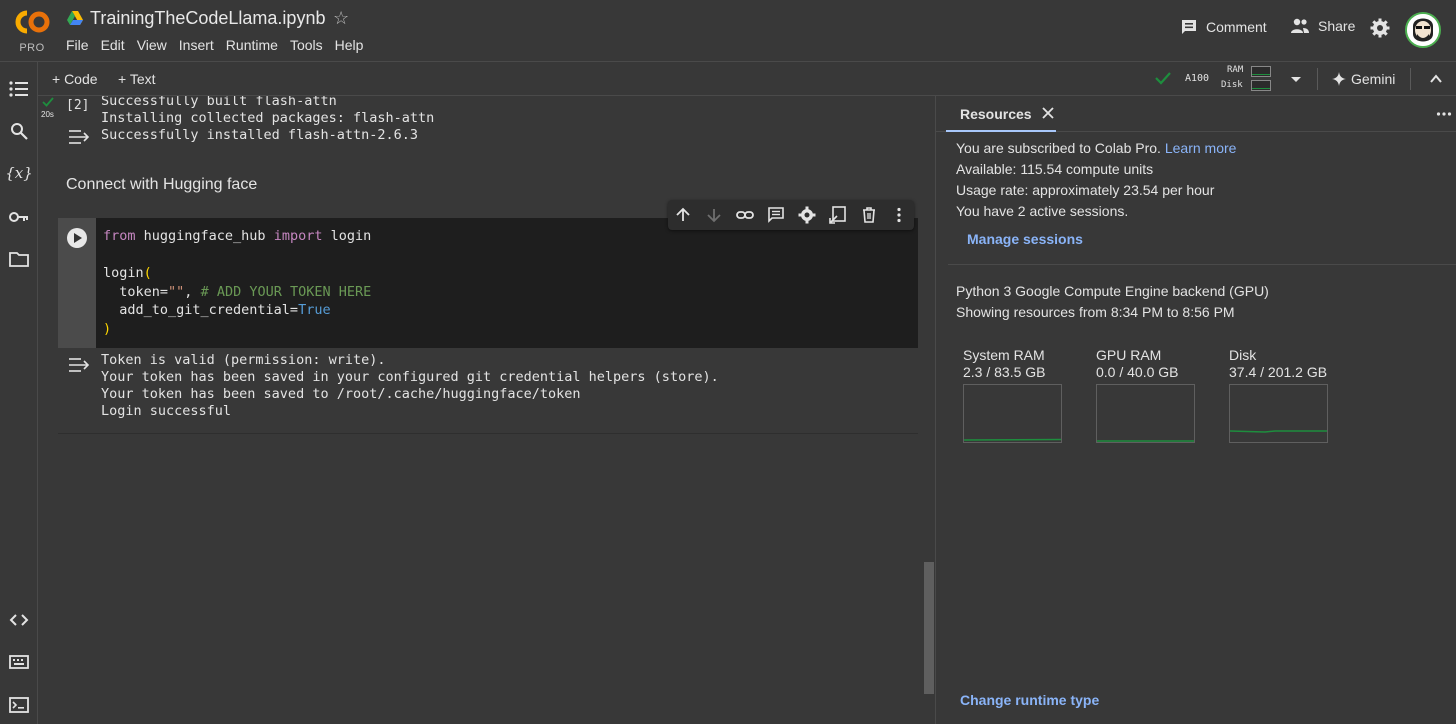 The image size is (1456, 724). Describe the element at coordinates (152, 45) in the screenshot. I see `menu-view: View` at that location.